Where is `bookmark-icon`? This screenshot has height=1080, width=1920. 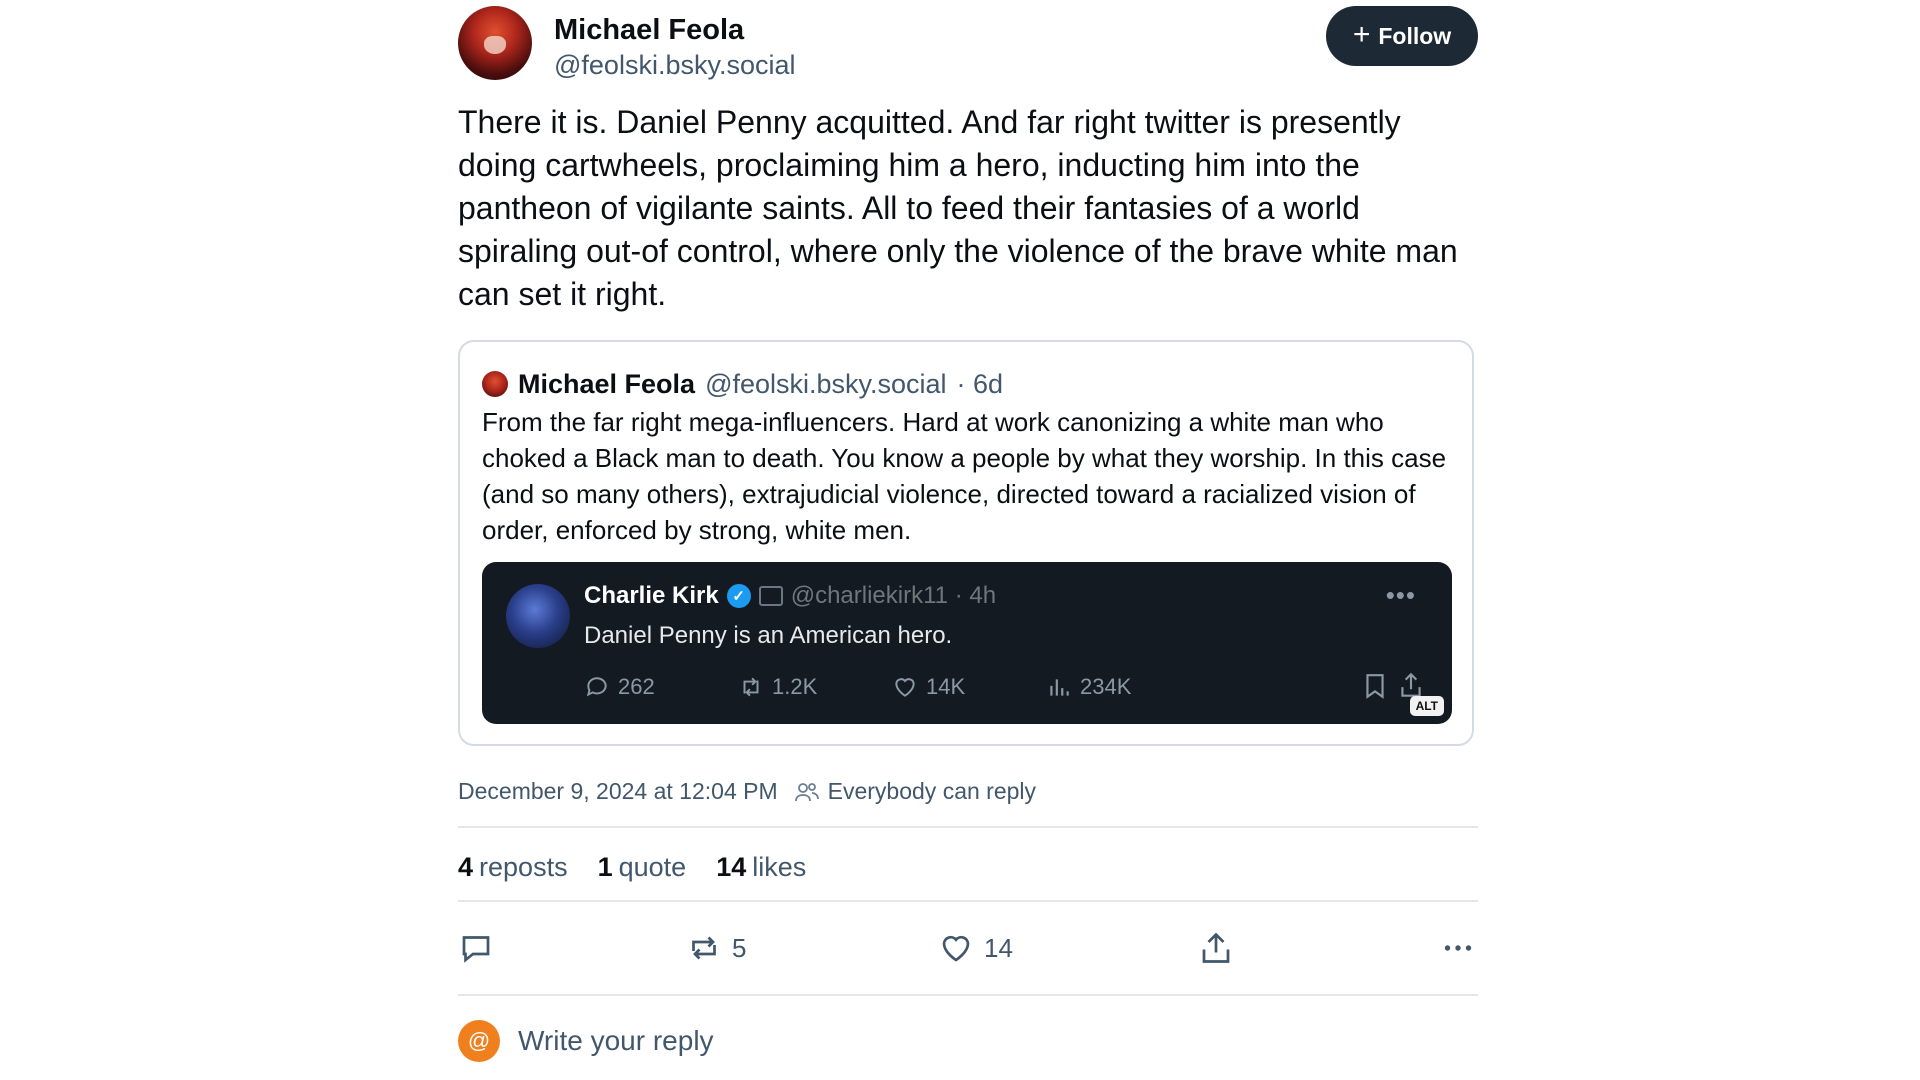
bookmark-icon is located at coordinates (1375, 686).